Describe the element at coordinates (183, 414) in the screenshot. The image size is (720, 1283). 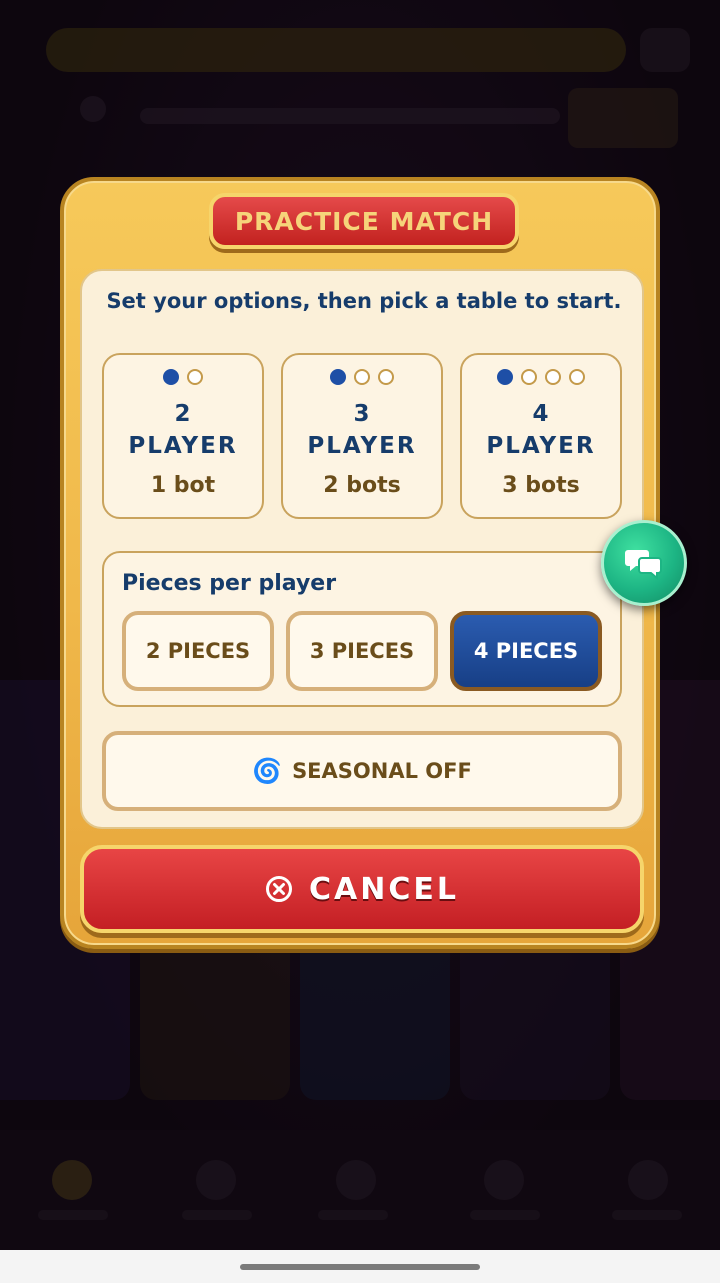
I see `player-count: 2` at that location.